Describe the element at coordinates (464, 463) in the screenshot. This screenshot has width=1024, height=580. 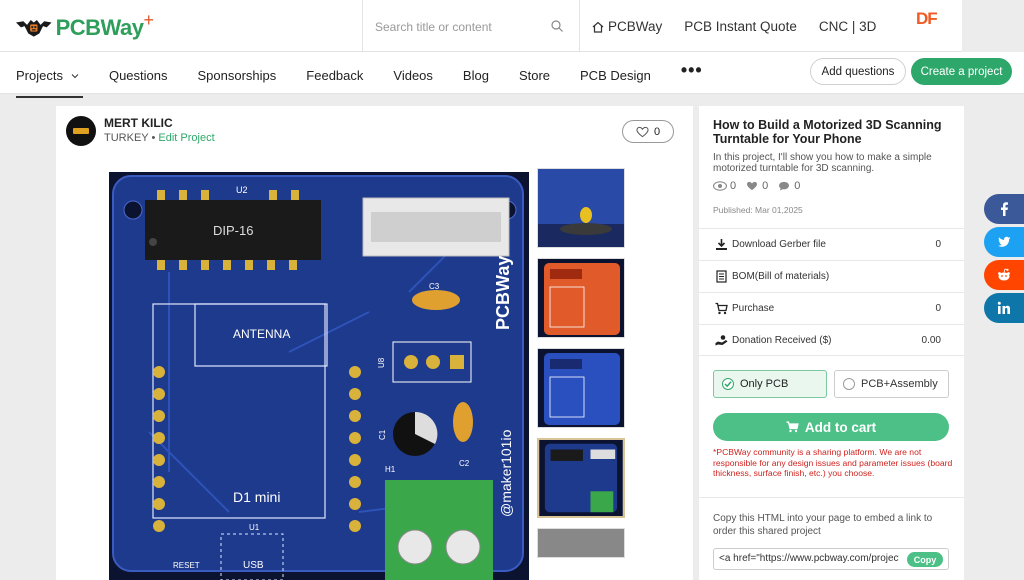
I see `pcb-label-c2: C2` at that location.